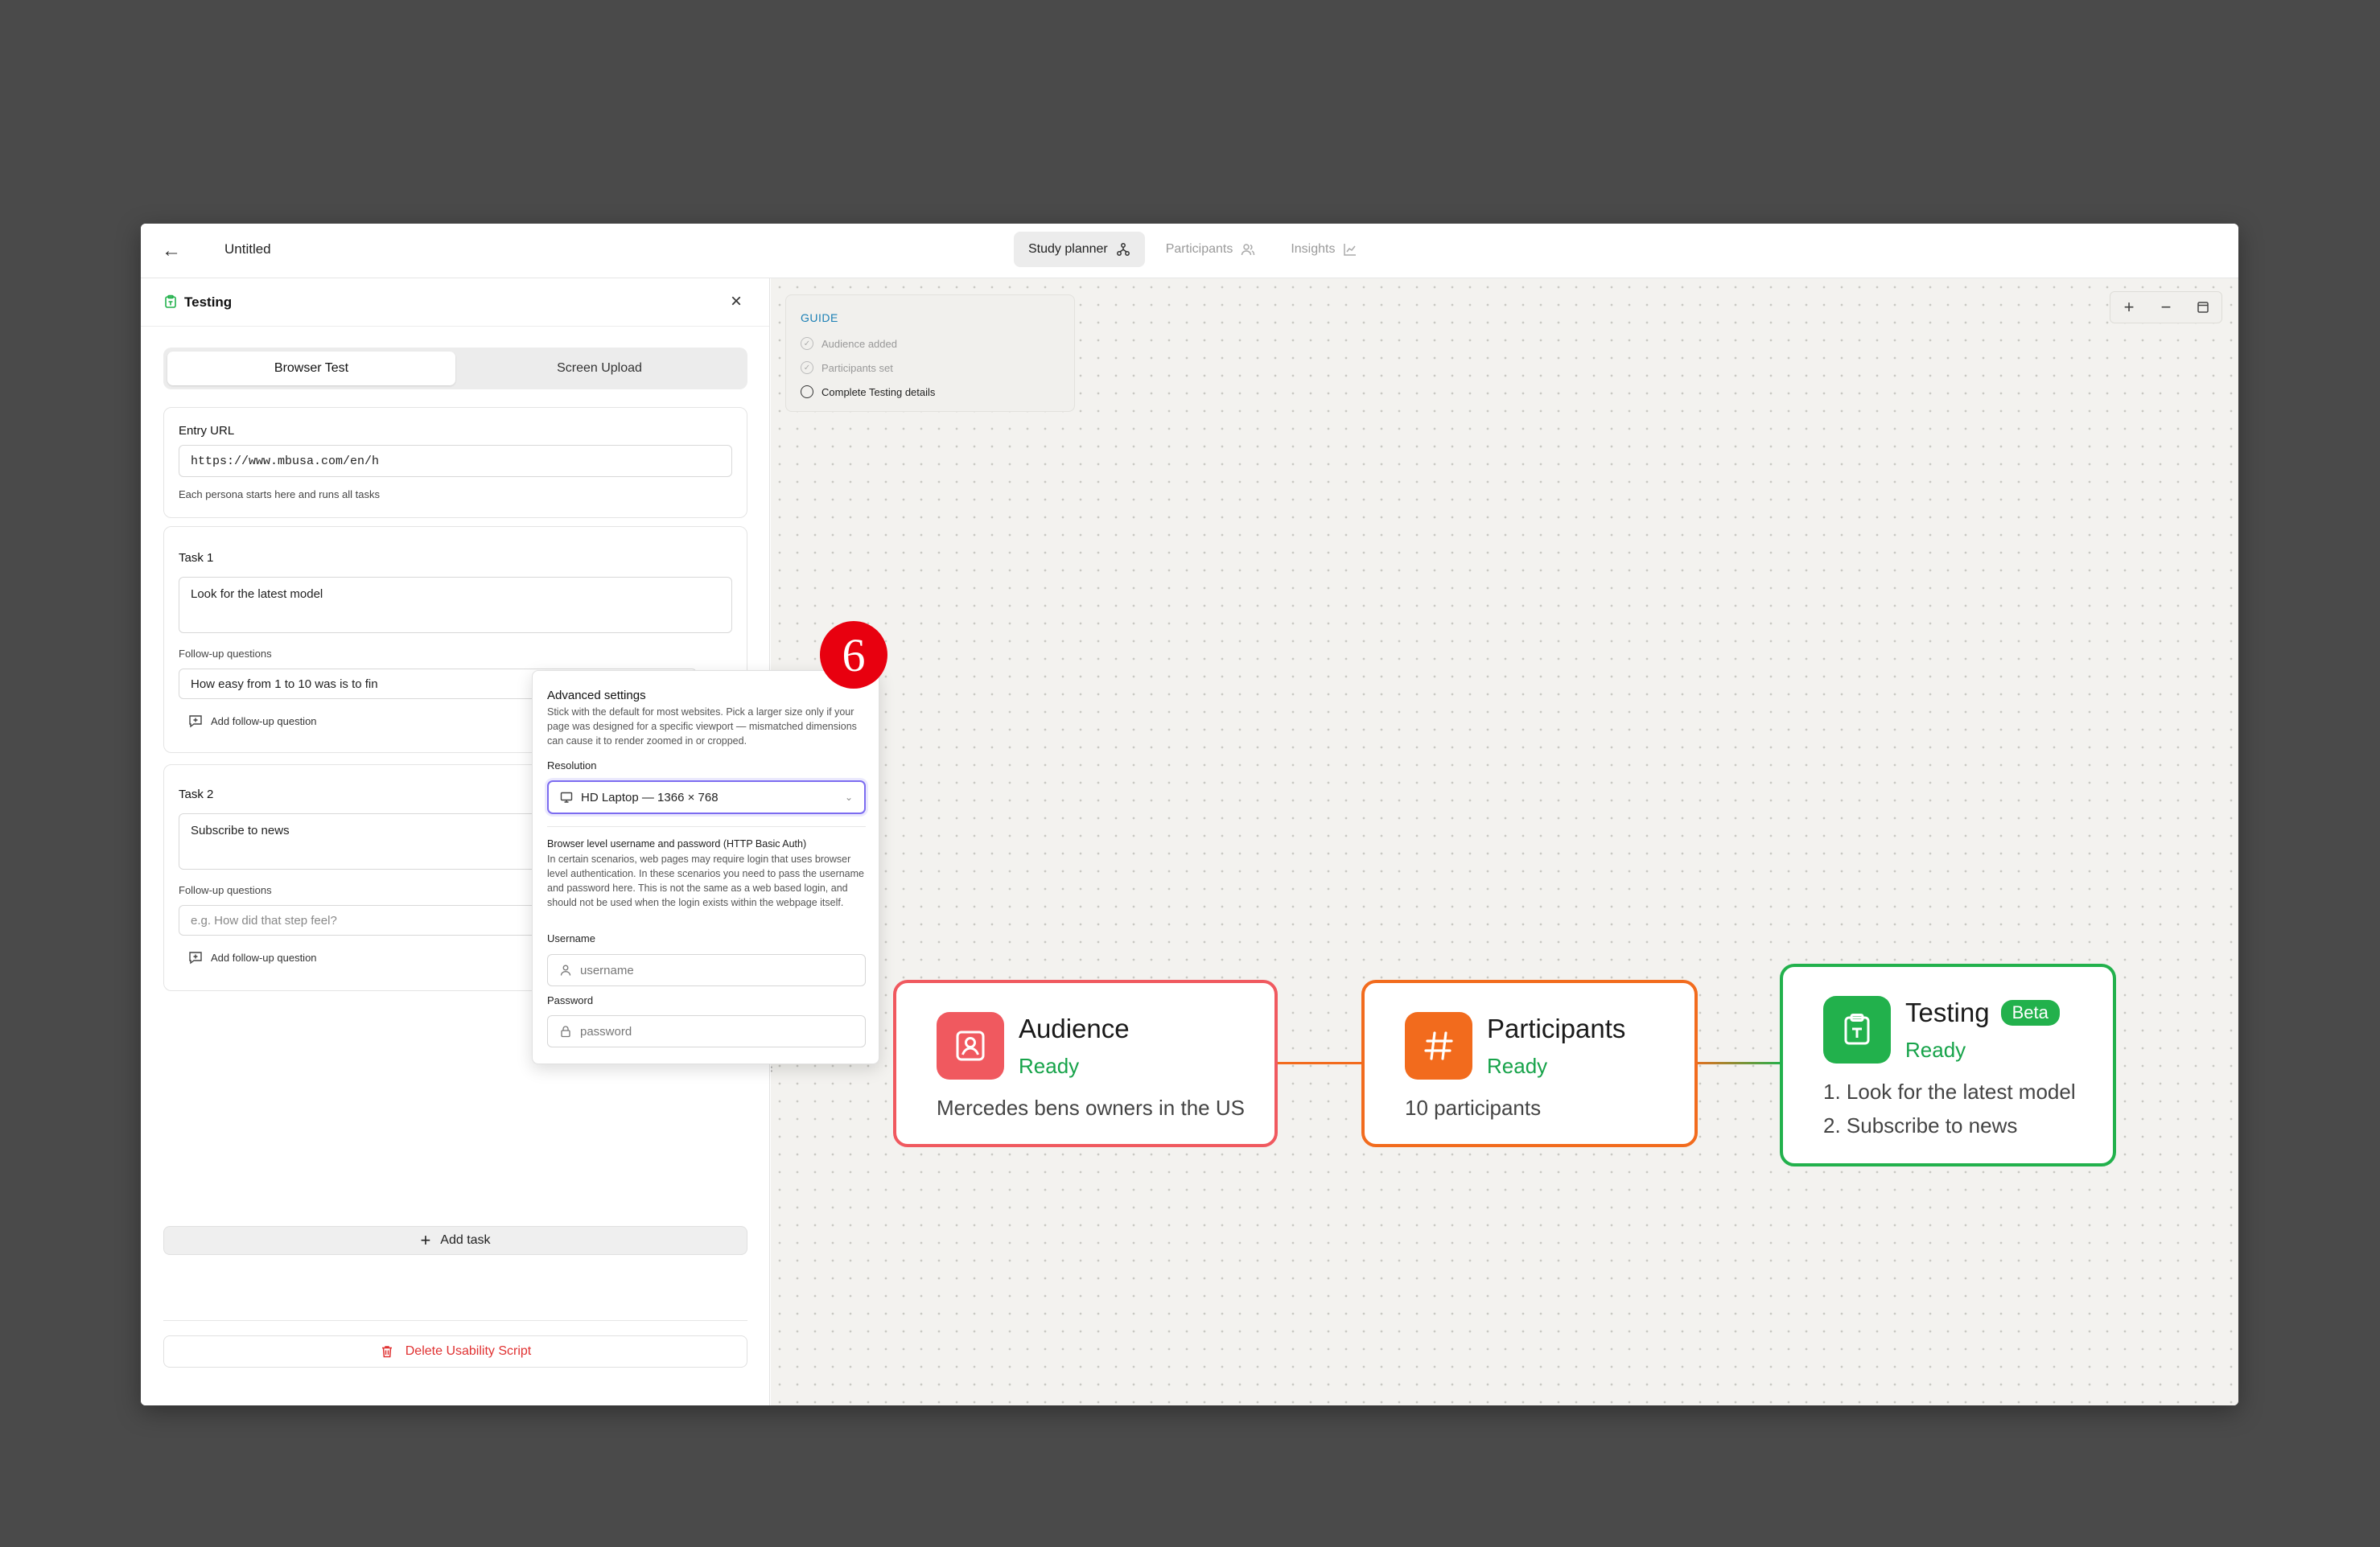 Image resolution: width=2380 pixels, height=1547 pixels. What do you see at coordinates (197, 794) in the screenshot?
I see `task-label: Task 2` at bounding box center [197, 794].